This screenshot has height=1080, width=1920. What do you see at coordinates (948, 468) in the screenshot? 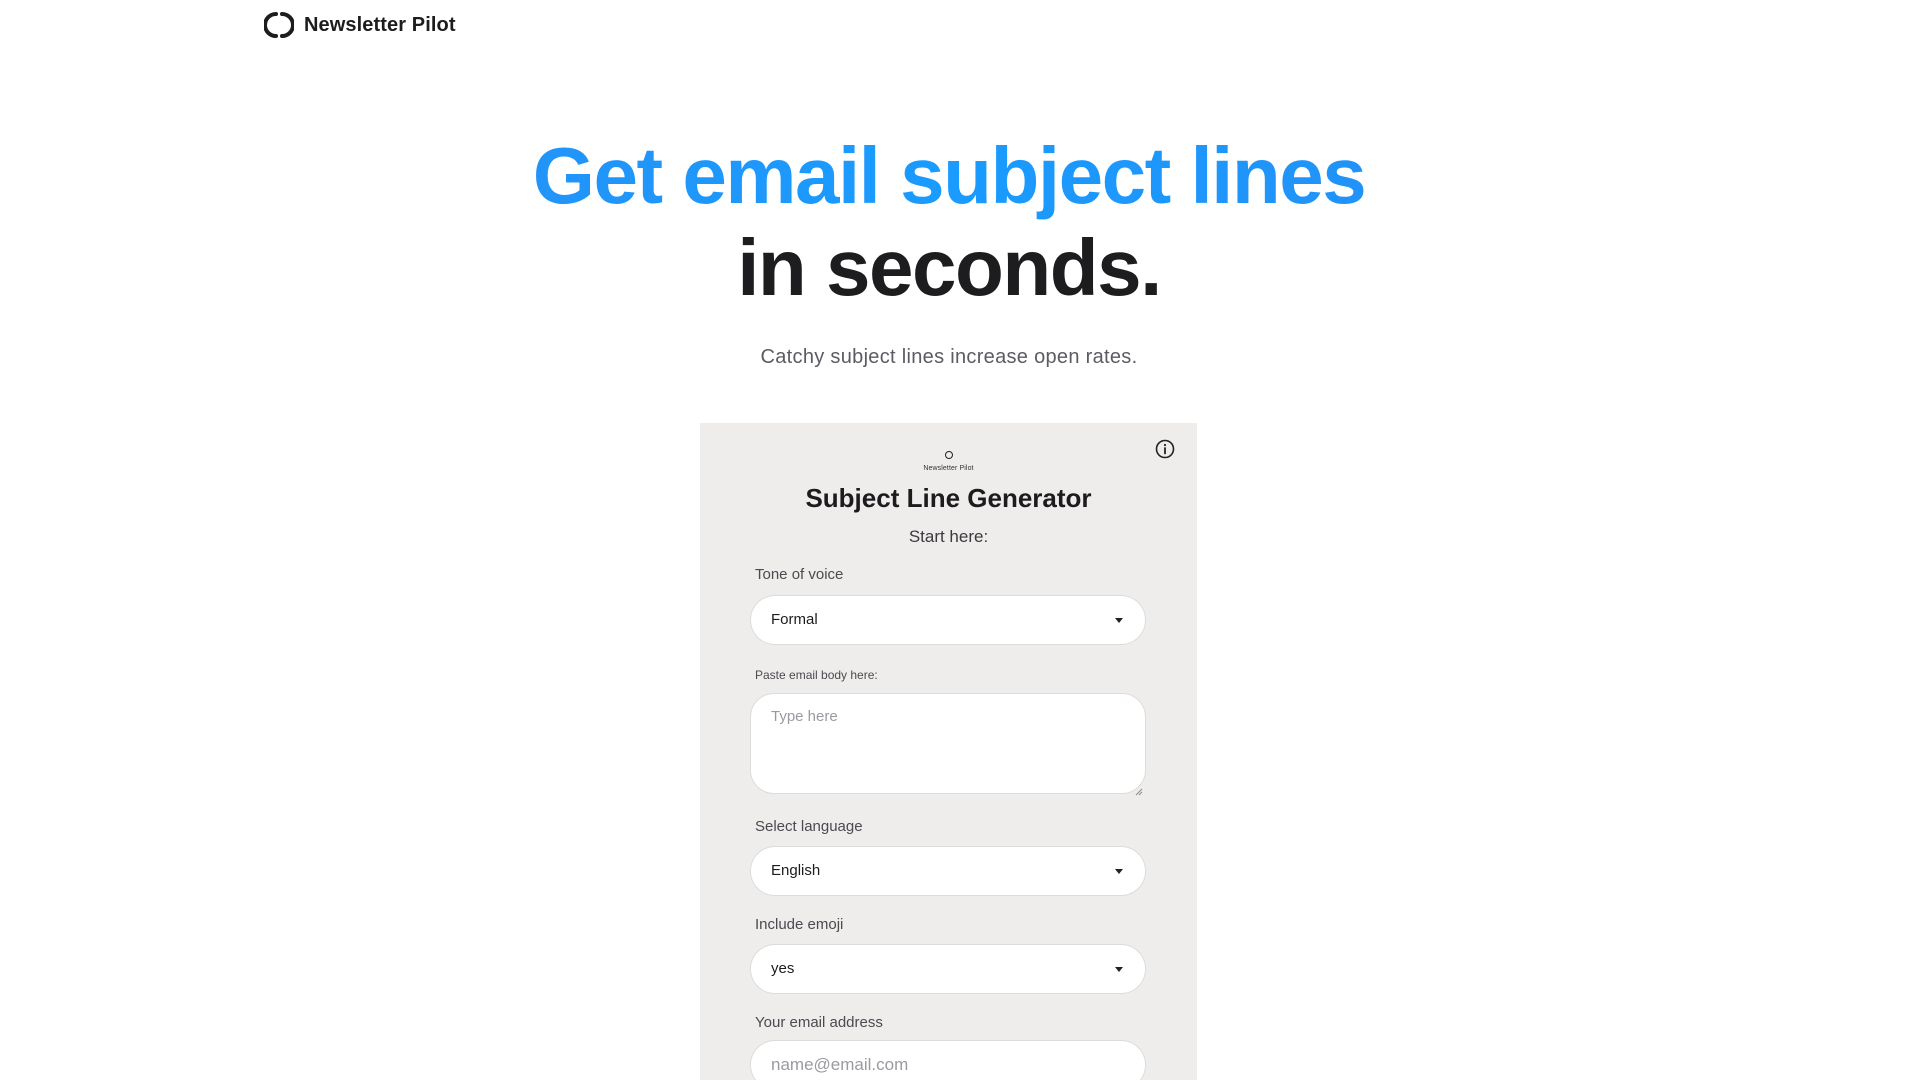
I see `card-logo-text: Newsletter Pilot` at bounding box center [948, 468].